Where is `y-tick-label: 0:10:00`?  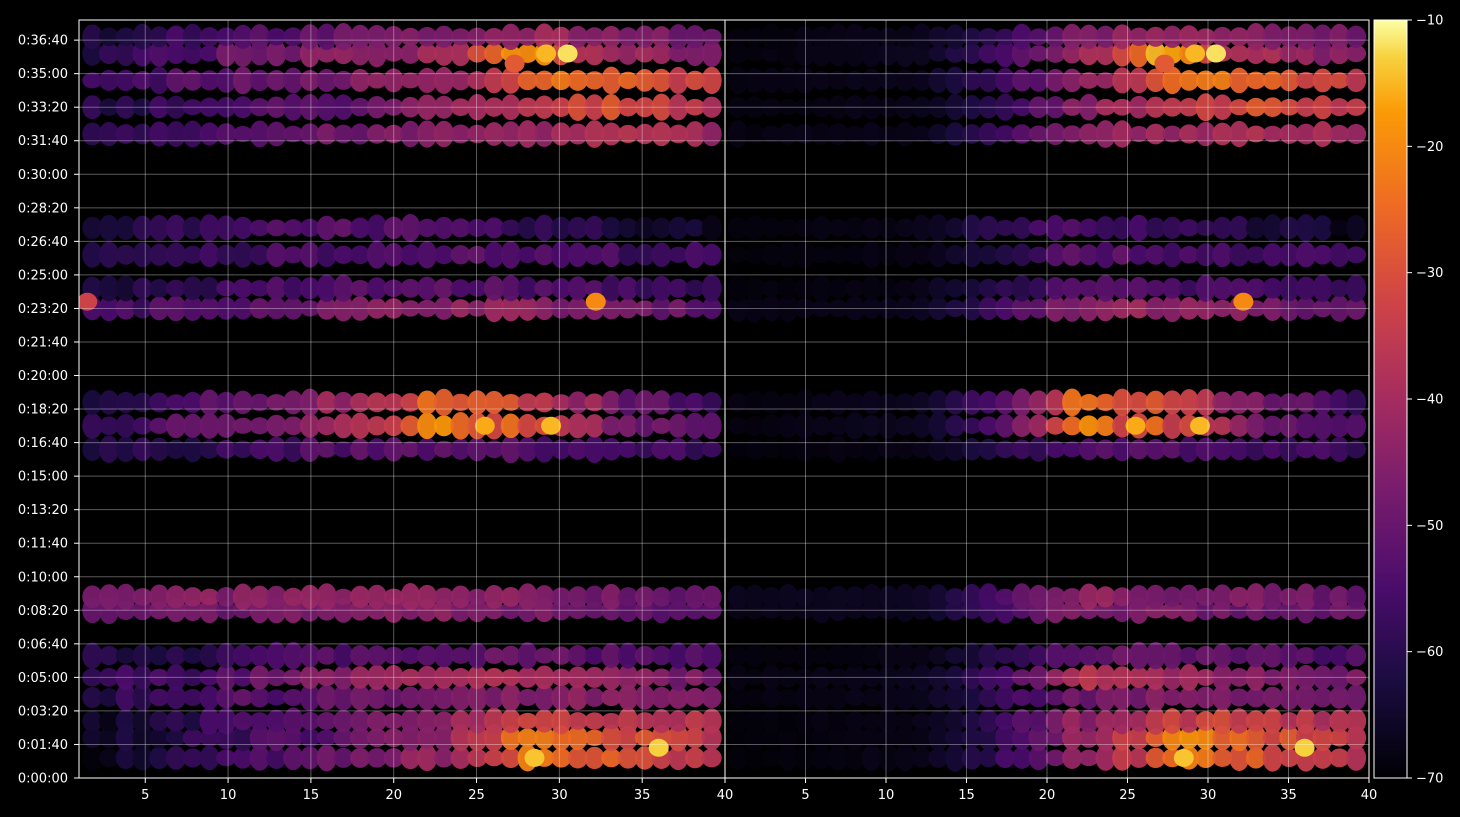
y-tick-label: 0:10:00 is located at coordinates (43, 577).